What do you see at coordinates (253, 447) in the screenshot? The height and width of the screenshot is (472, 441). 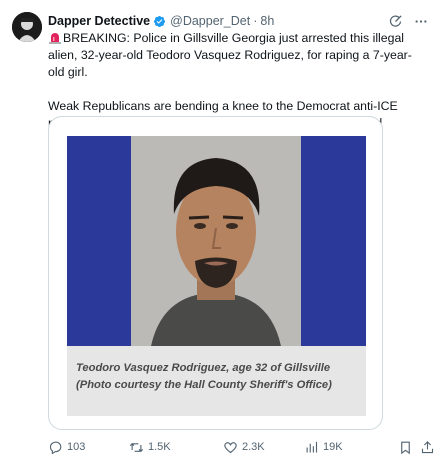 I see `like-count: 2.3K` at bounding box center [253, 447].